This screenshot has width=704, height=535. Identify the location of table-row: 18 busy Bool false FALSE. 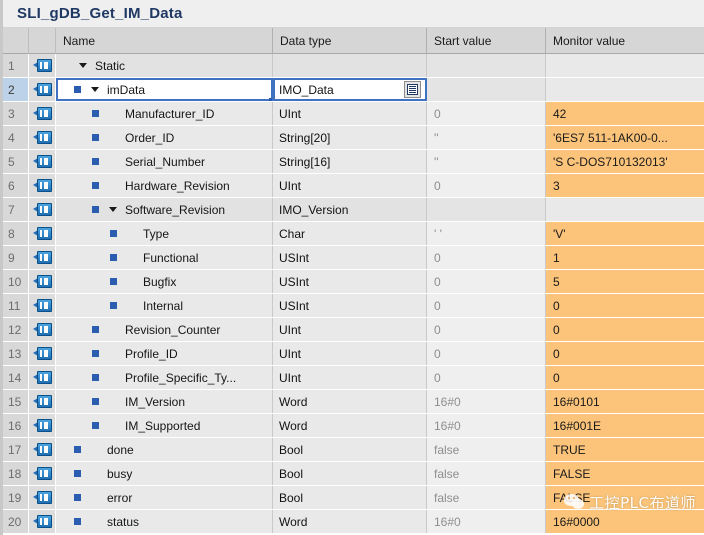
(353, 474).